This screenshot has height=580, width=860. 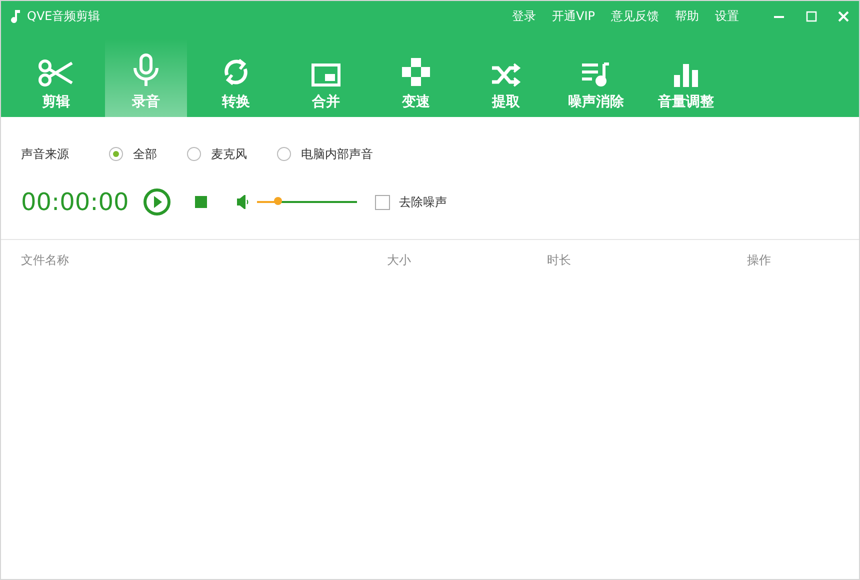 What do you see at coordinates (399, 260) in the screenshot?
I see `column-header: 大小` at bounding box center [399, 260].